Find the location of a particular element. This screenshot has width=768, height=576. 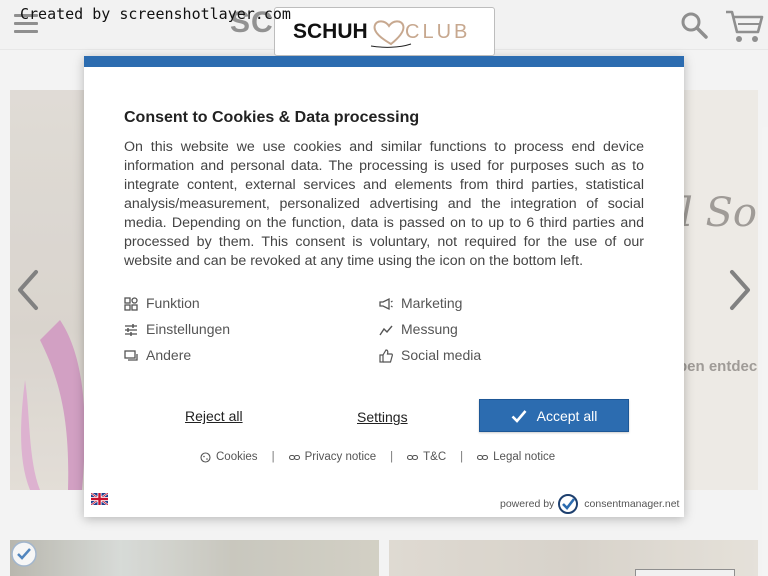

purpose-label: Messung is located at coordinates (429, 329).